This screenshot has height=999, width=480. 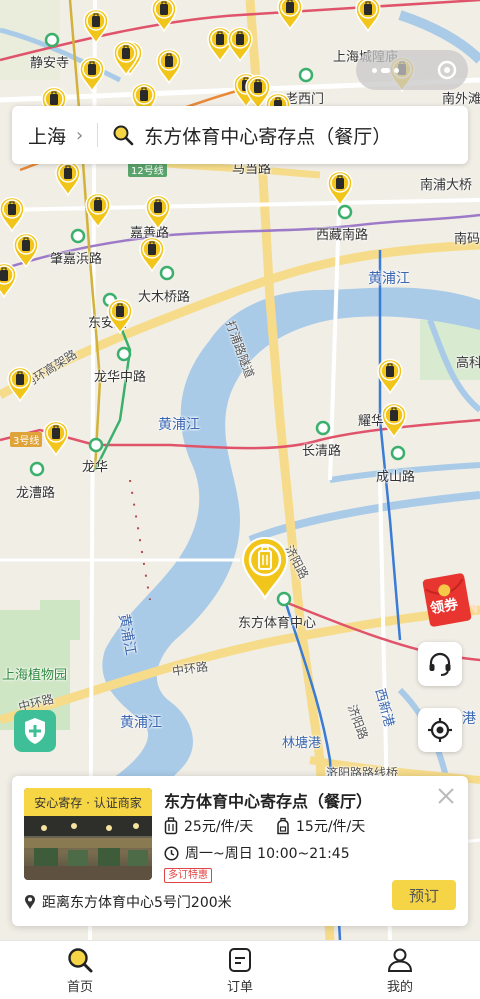 I want to click on map-label-nanpu-bridge: 南浦大桥, so click(x=446, y=185).